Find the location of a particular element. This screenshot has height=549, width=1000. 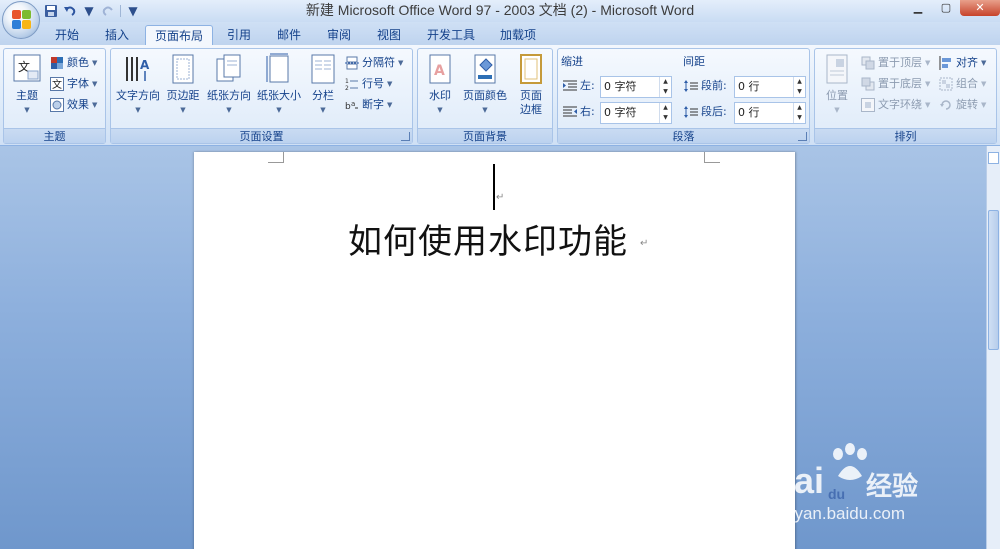

spacing-before-input: 0 行 ▲ ▼ is located at coordinates (770, 87).